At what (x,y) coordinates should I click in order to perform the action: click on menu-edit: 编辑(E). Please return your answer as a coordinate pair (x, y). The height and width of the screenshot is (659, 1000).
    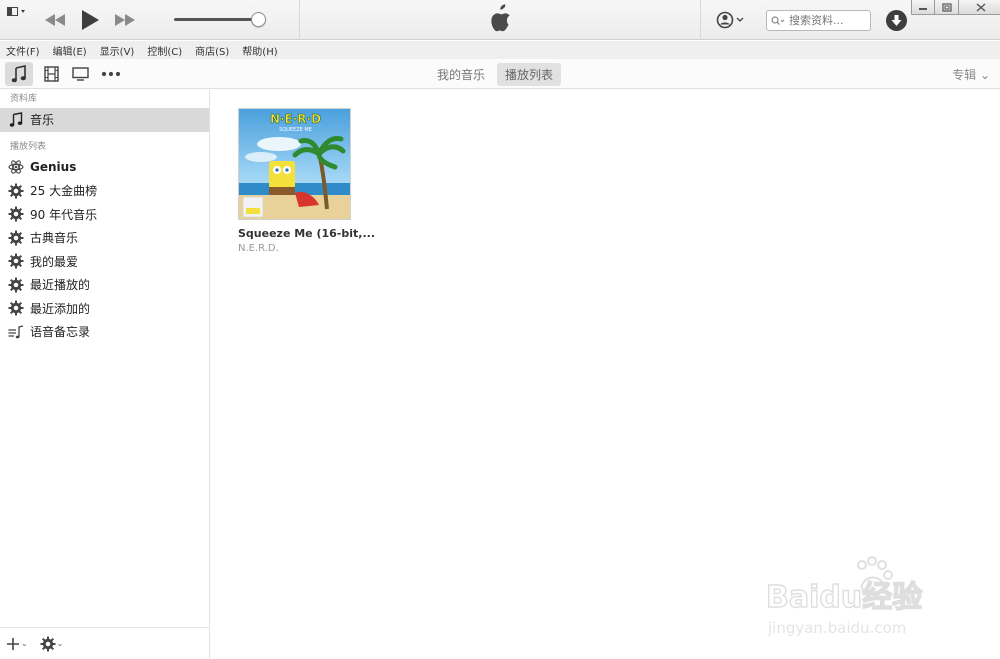
    Looking at the image, I should click on (70, 50).